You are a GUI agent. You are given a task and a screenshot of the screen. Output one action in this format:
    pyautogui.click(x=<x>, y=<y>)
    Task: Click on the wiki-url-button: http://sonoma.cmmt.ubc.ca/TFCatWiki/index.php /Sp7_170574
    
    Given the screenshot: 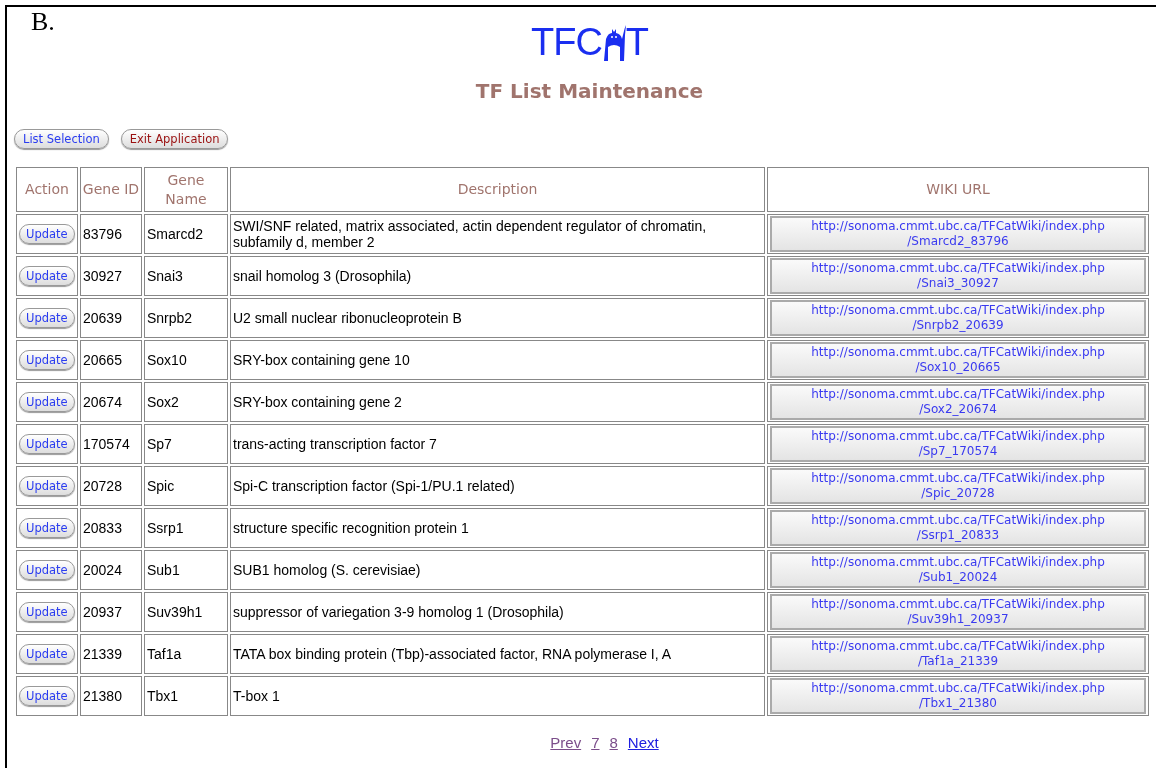 What is the action you would take?
    pyautogui.click(x=958, y=444)
    